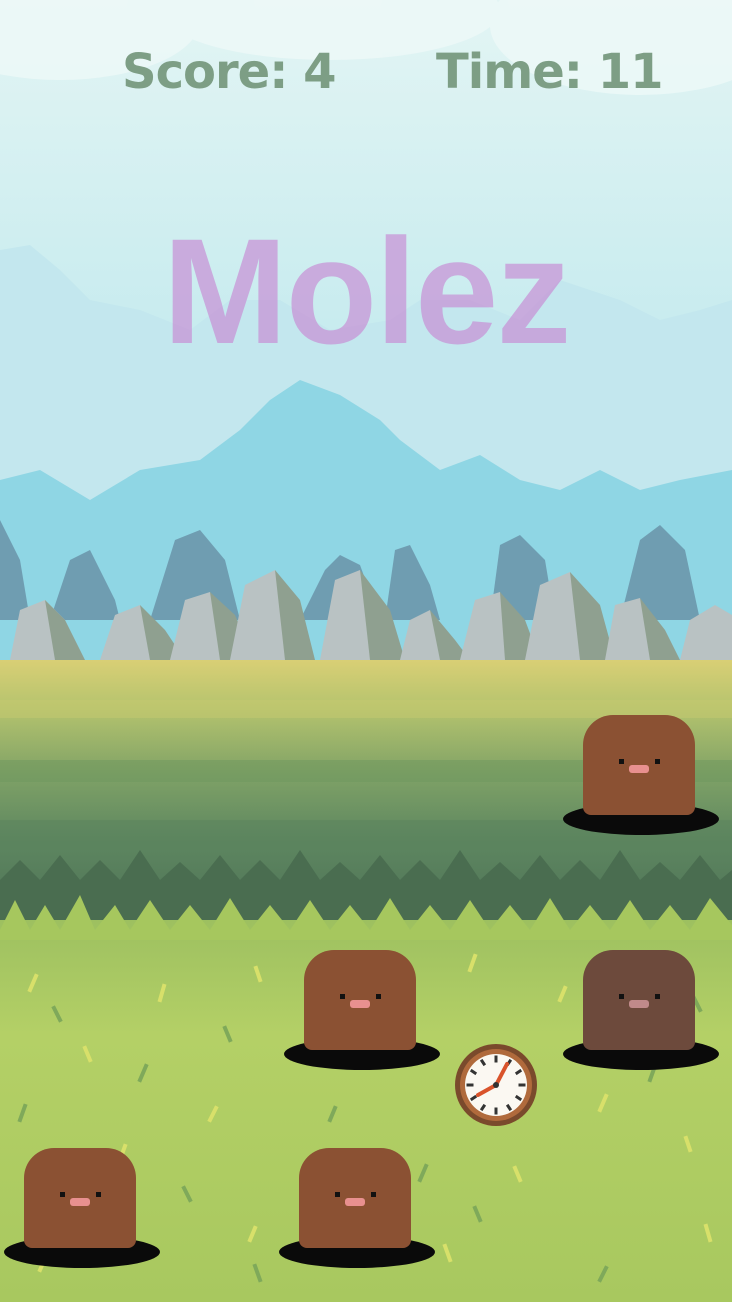  I want to click on time-label: Time:, so click(509, 72).